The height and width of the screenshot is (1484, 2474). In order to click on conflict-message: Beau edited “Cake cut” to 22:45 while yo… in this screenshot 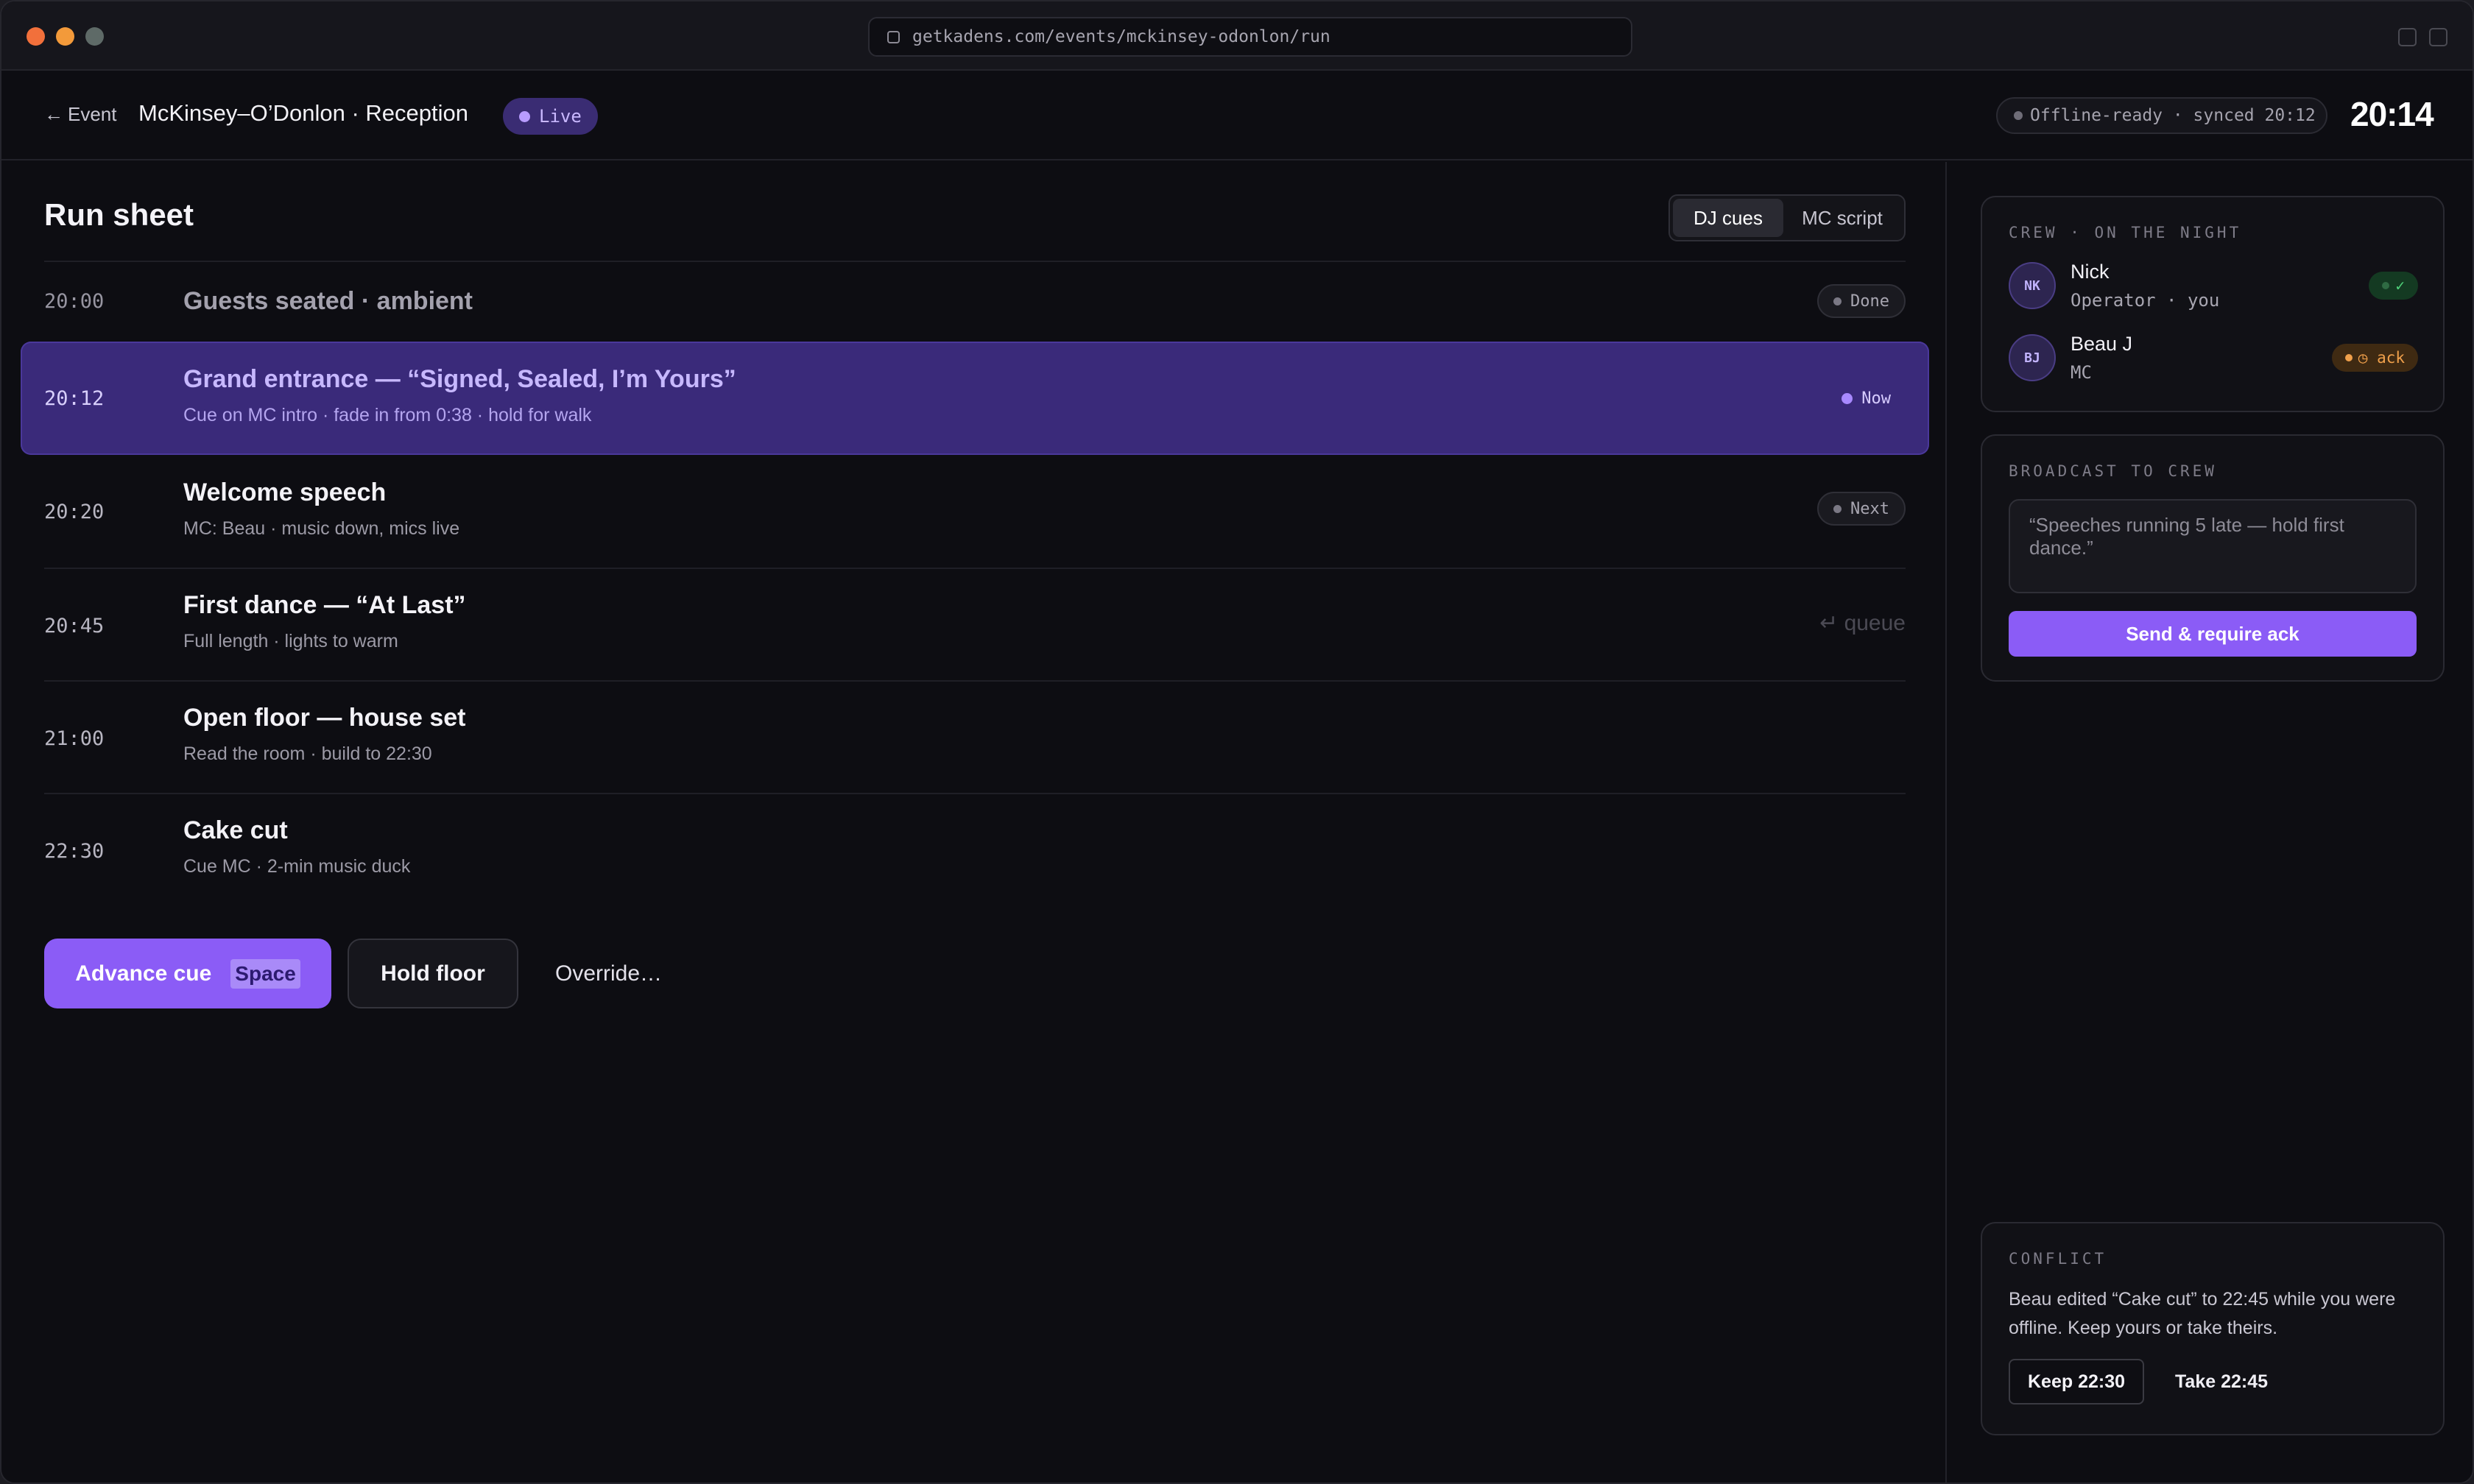, I will do `click(2202, 1313)`.